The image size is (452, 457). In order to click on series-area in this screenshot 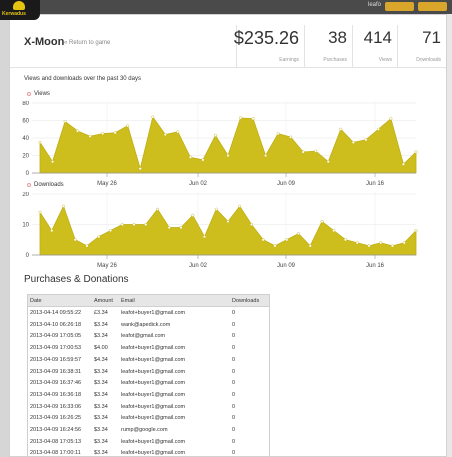, I will do `click(228, 230)`.